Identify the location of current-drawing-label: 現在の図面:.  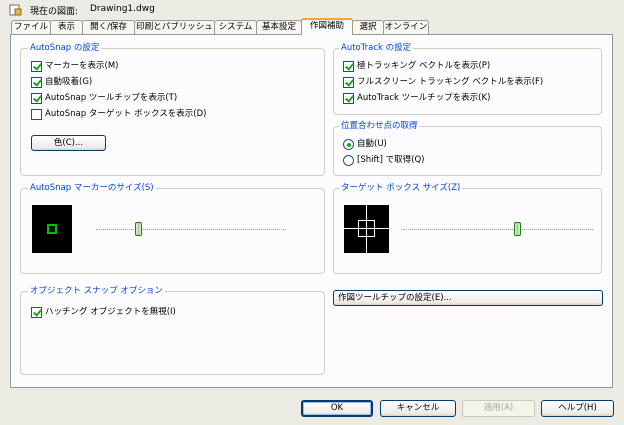
(54, 12).